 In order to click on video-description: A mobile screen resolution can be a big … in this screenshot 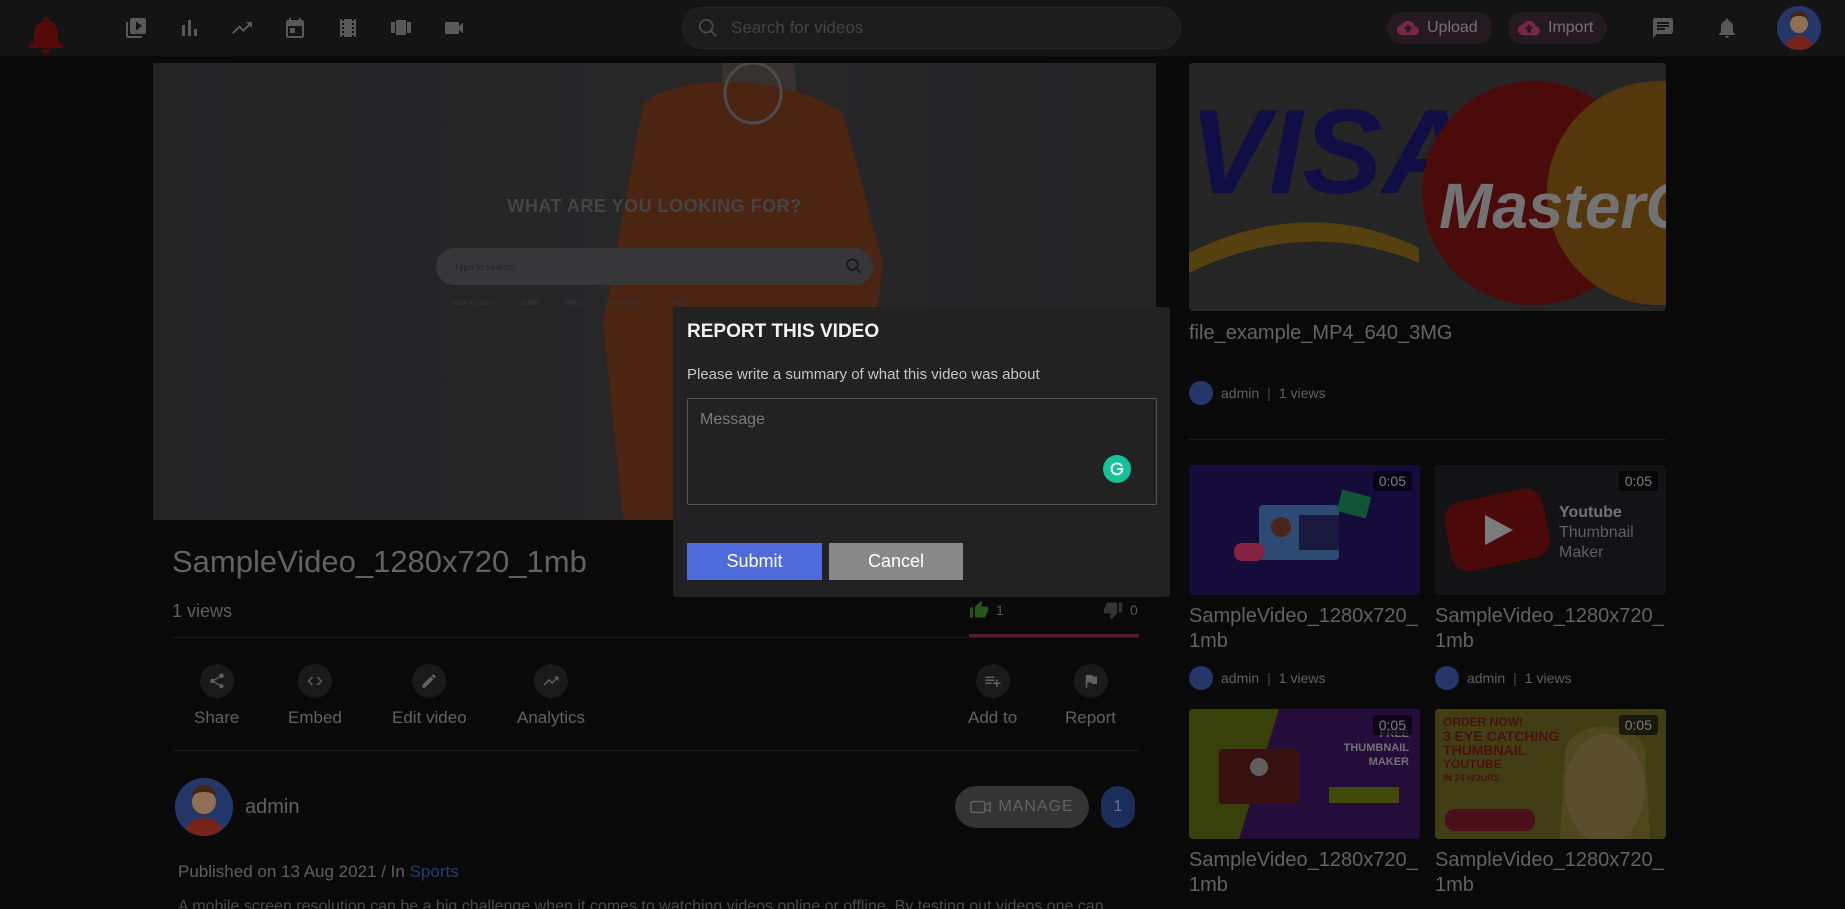, I will do `click(641, 903)`.